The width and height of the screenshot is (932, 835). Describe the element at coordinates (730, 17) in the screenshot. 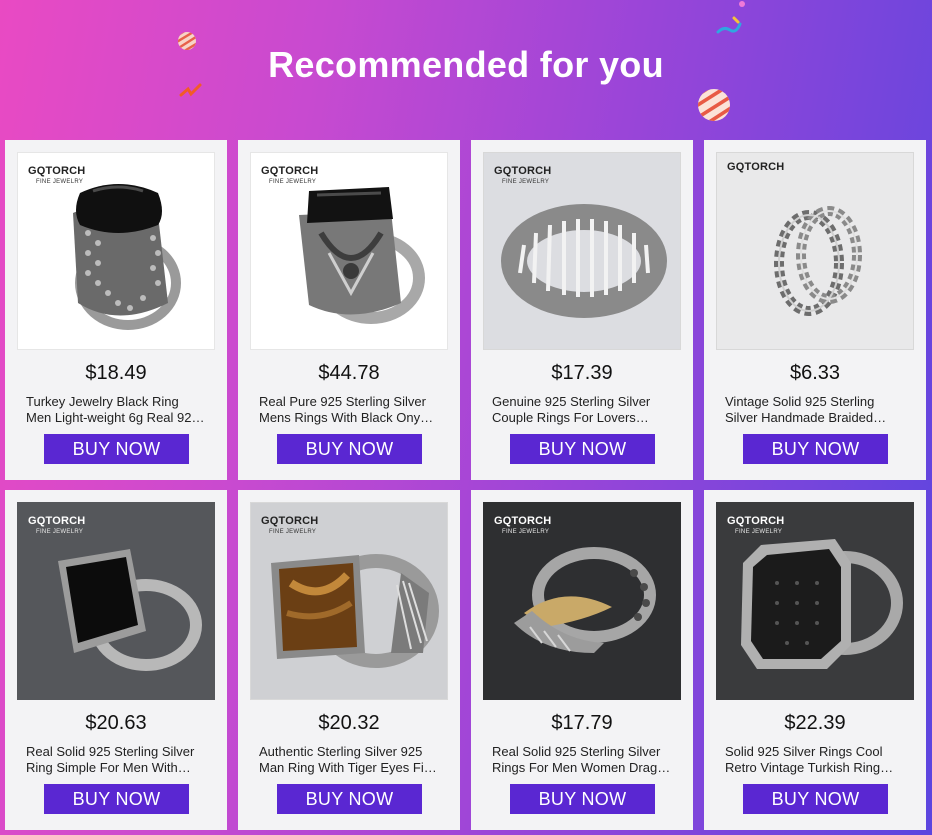

I see `confetti-ribbon-icon` at that location.